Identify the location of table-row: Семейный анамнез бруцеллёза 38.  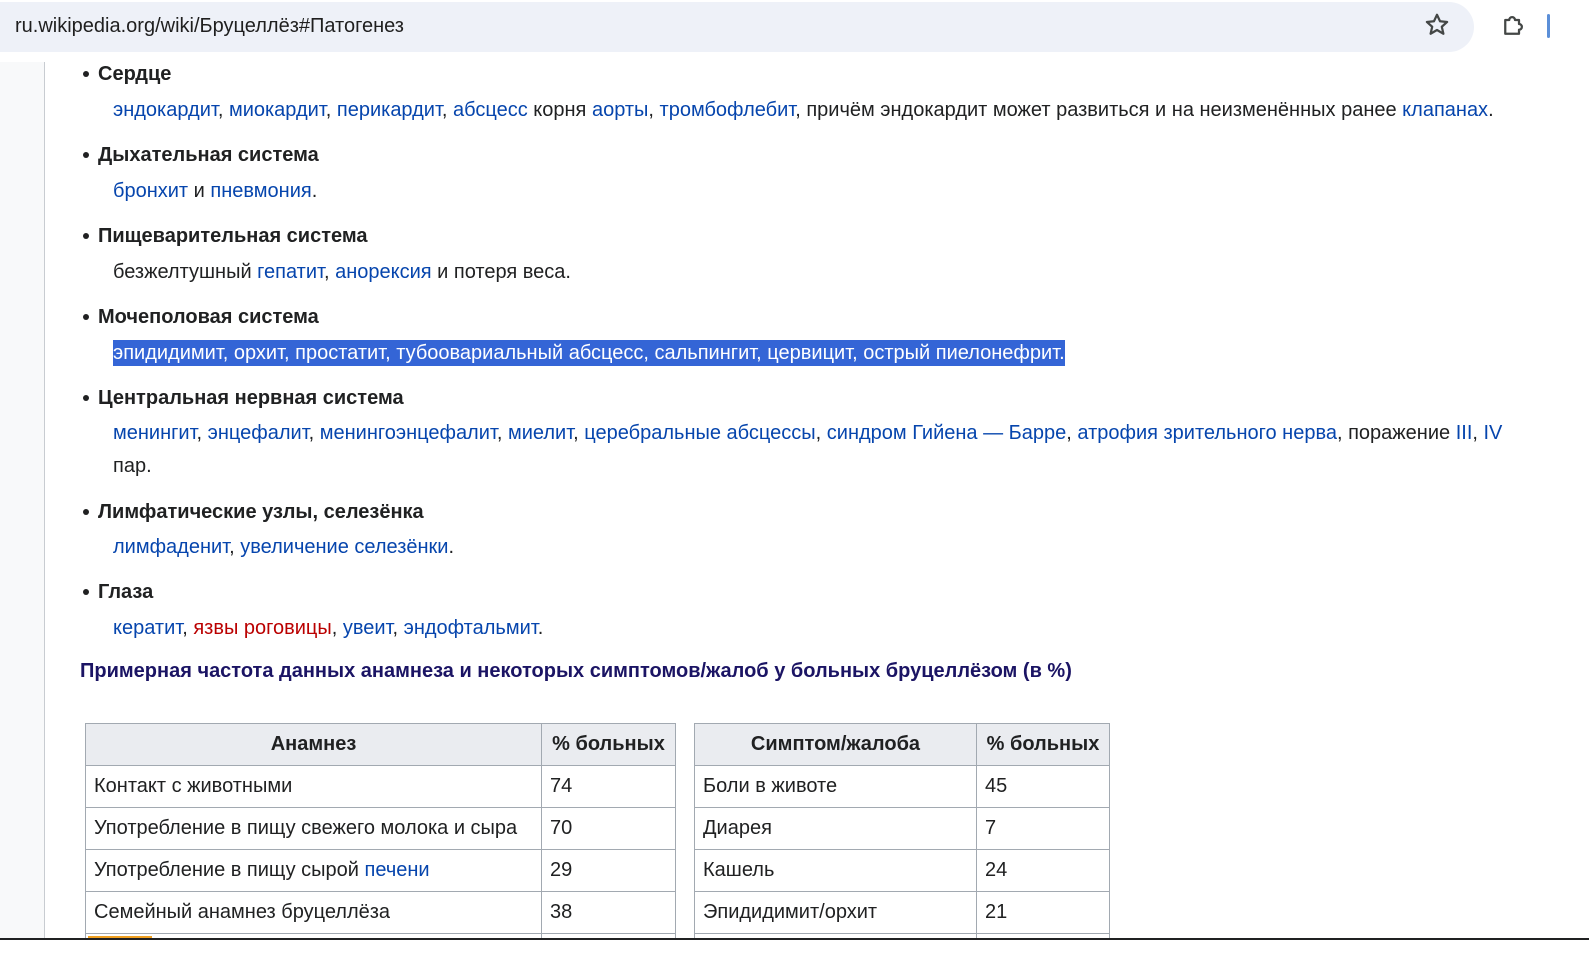
(380, 912).